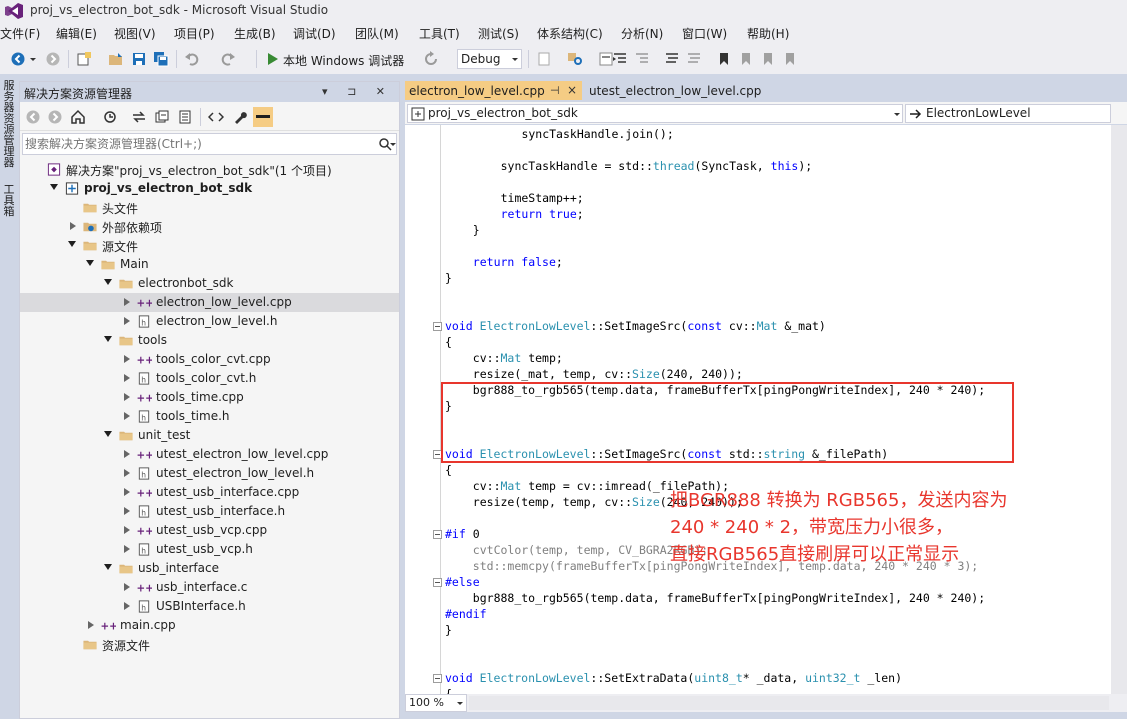  What do you see at coordinates (431, 59) in the screenshot?
I see `refresh-icon` at bounding box center [431, 59].